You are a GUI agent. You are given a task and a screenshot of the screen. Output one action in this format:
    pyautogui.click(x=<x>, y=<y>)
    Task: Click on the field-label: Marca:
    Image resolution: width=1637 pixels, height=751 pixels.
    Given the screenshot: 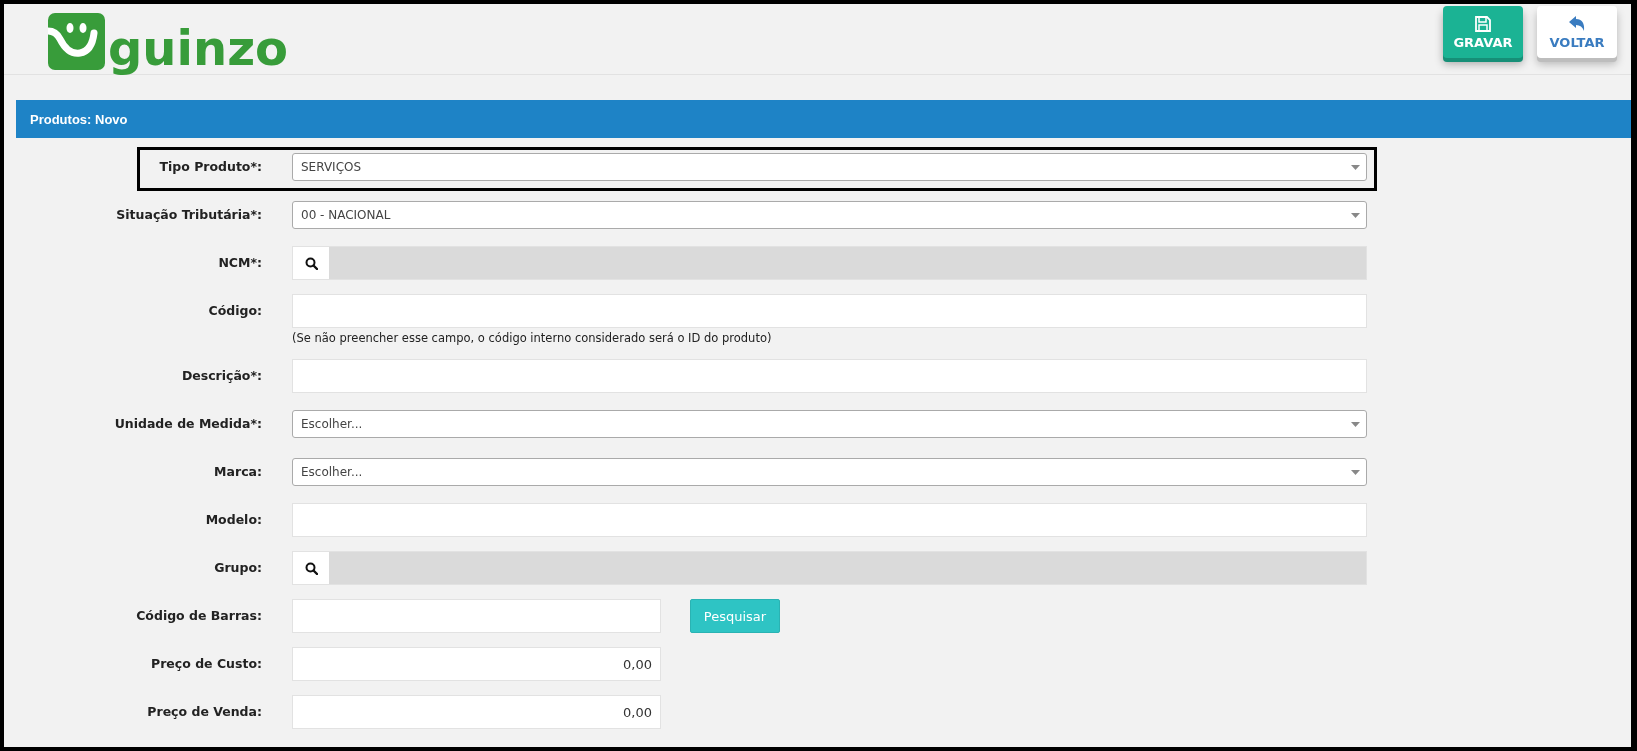 What is the action you would take?
    pyautogui.click(x=238, y=472)
    